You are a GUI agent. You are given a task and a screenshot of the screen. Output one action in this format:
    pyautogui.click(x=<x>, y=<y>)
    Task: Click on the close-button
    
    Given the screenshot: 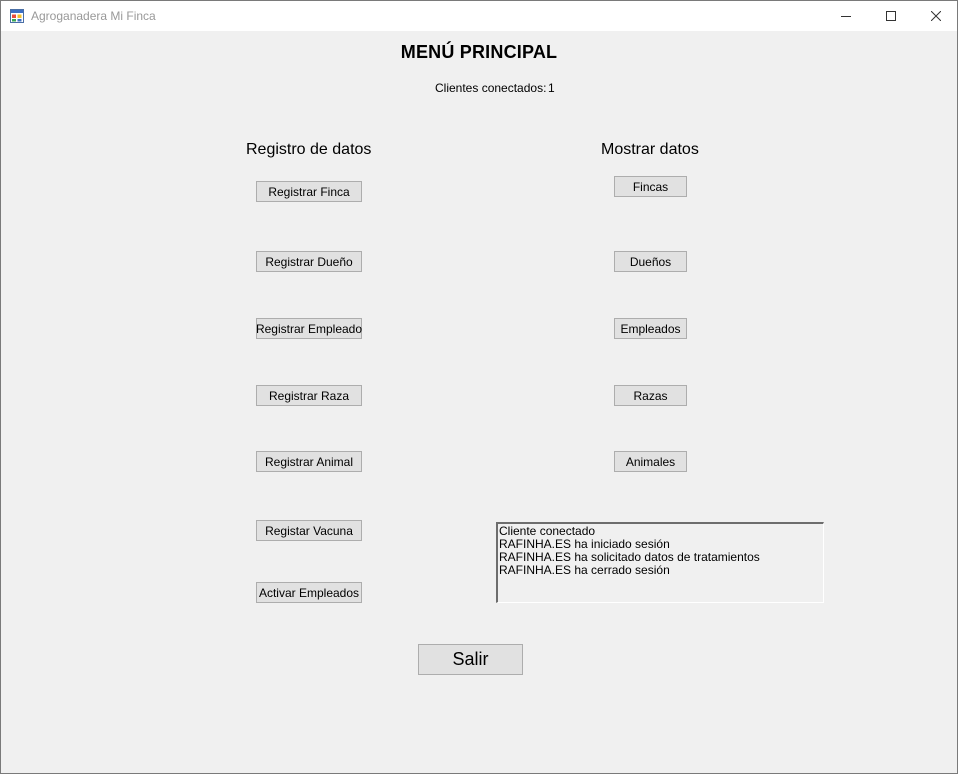 What is the action you would take?
    pyautogui.click(x=935, y=16)
    